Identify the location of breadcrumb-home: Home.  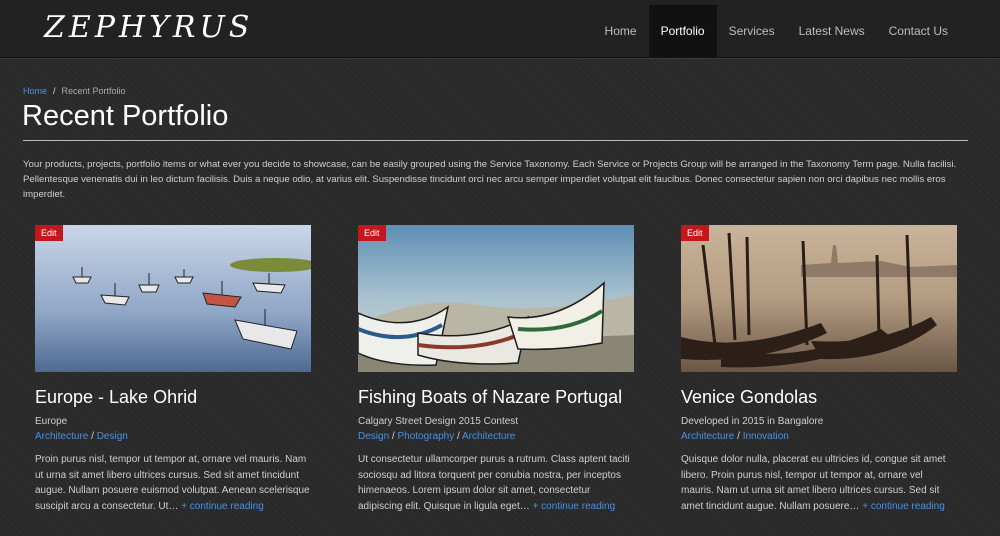
(35, 91).